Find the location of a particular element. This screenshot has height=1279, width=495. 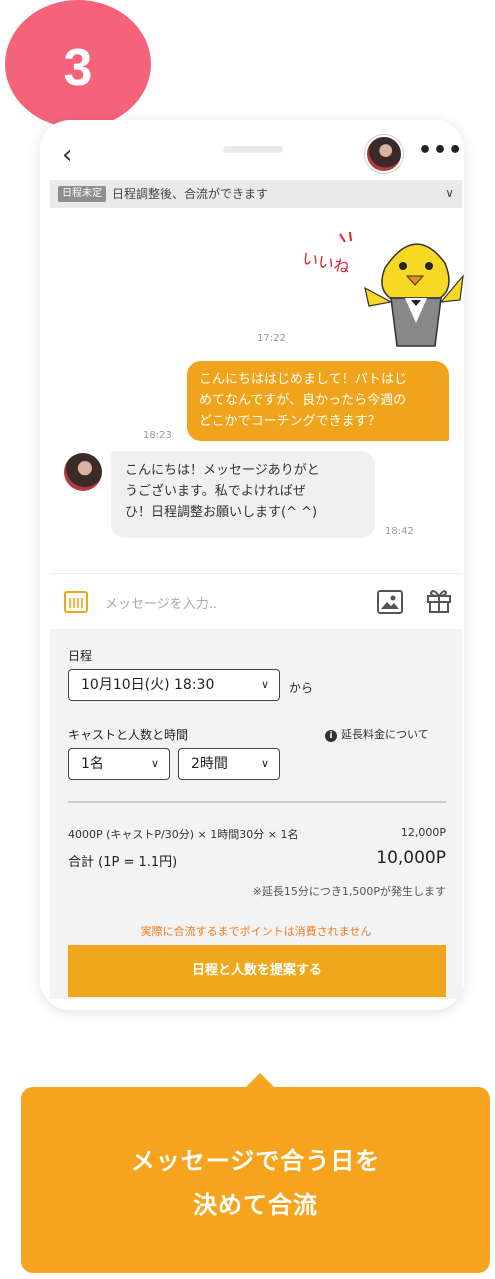

date-select: 10月10日(火) 18:30 ∨ is located at coordinates (174, 685).